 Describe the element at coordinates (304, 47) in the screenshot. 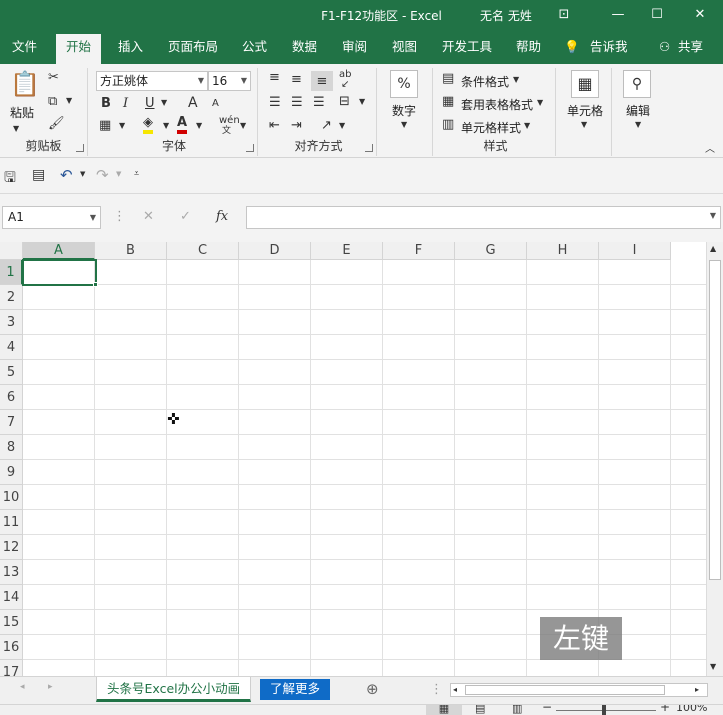

I see `tab-data: 数据` at that location.